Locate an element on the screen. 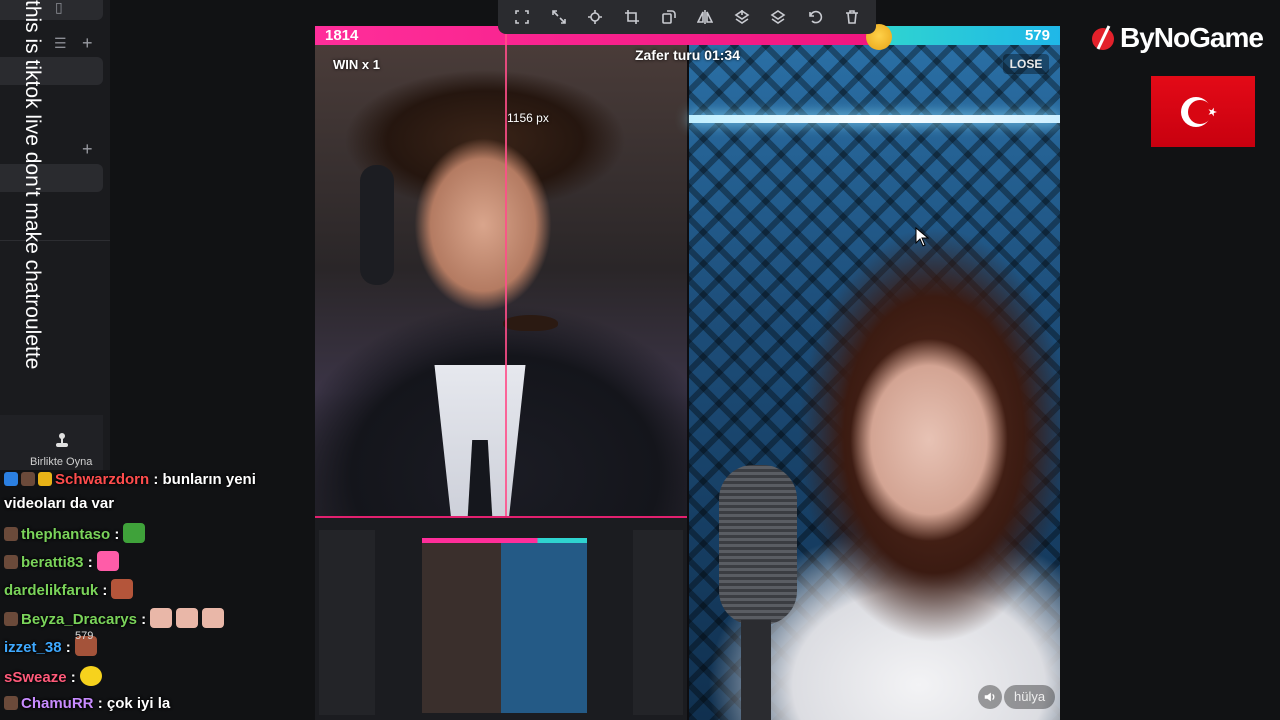 The height and width of the screenshot is (720, 1280). measure-label: 1156 px is located at coordinates (528, 118).